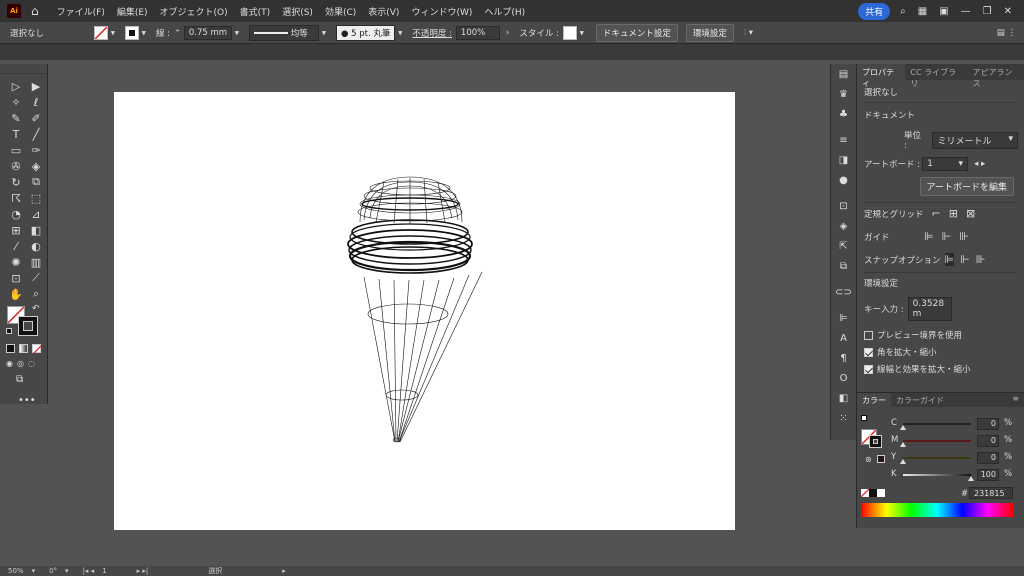 The image size is (1024, 576). I want to click on preview-bounds-checkbox, so click(868, 335).